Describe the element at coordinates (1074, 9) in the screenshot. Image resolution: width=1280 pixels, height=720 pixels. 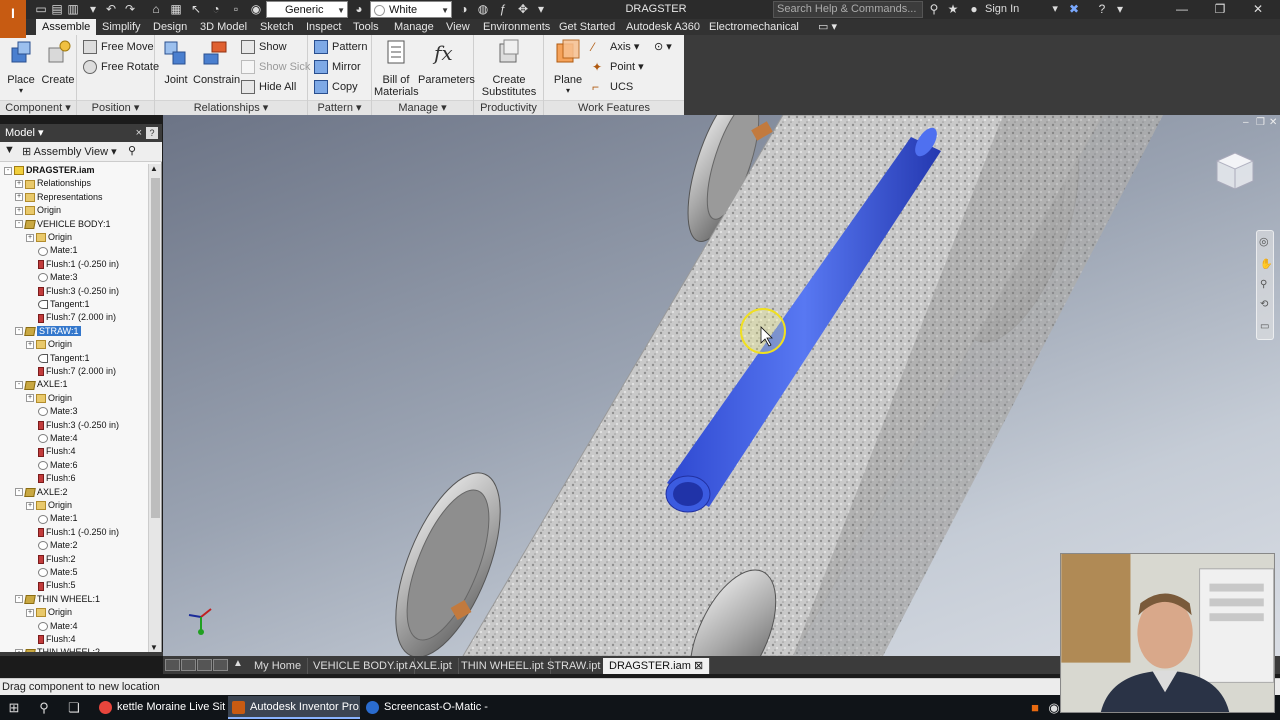
I see `exchange-apps-icon: ✖` at that location.